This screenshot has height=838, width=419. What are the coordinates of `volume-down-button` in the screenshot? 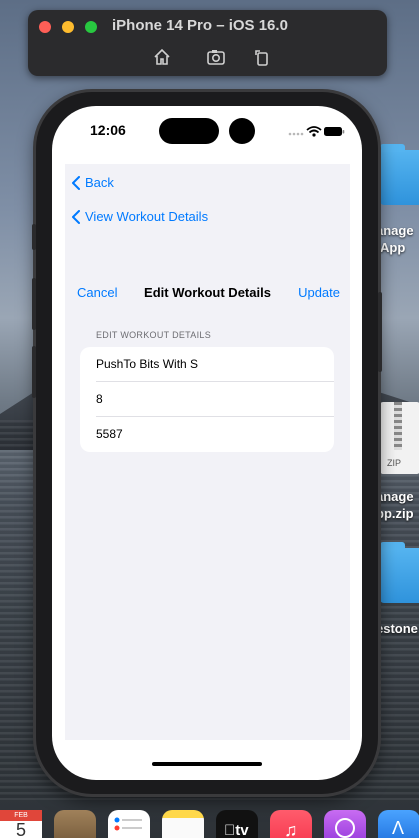 It's located at (34, 372).